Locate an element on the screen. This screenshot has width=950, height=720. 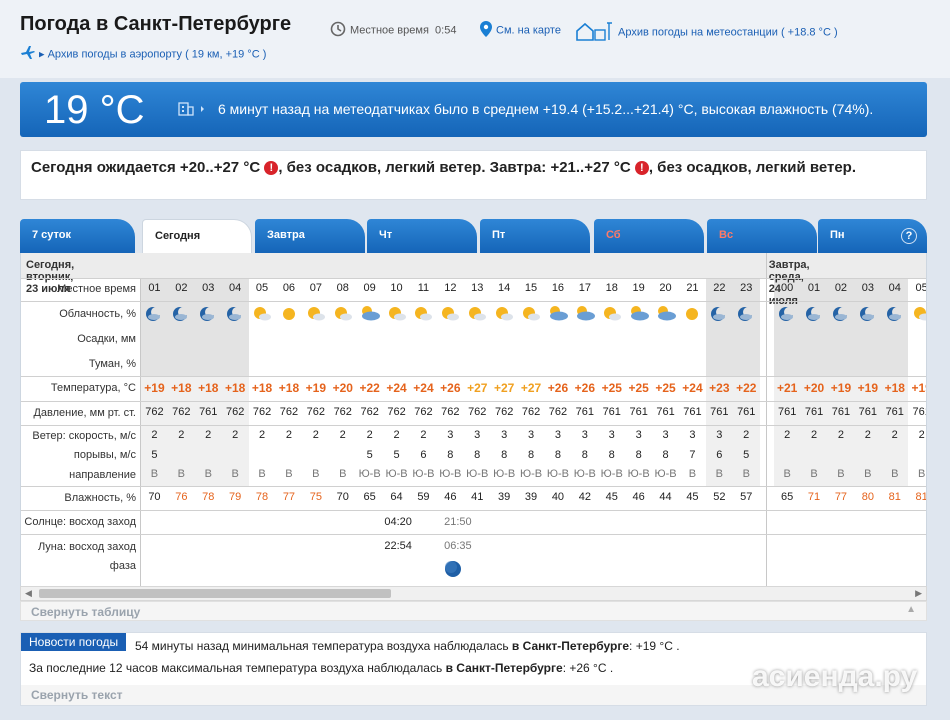
page-title: Погода в Санкт-Петербурге is located at coordinates (156, 24).